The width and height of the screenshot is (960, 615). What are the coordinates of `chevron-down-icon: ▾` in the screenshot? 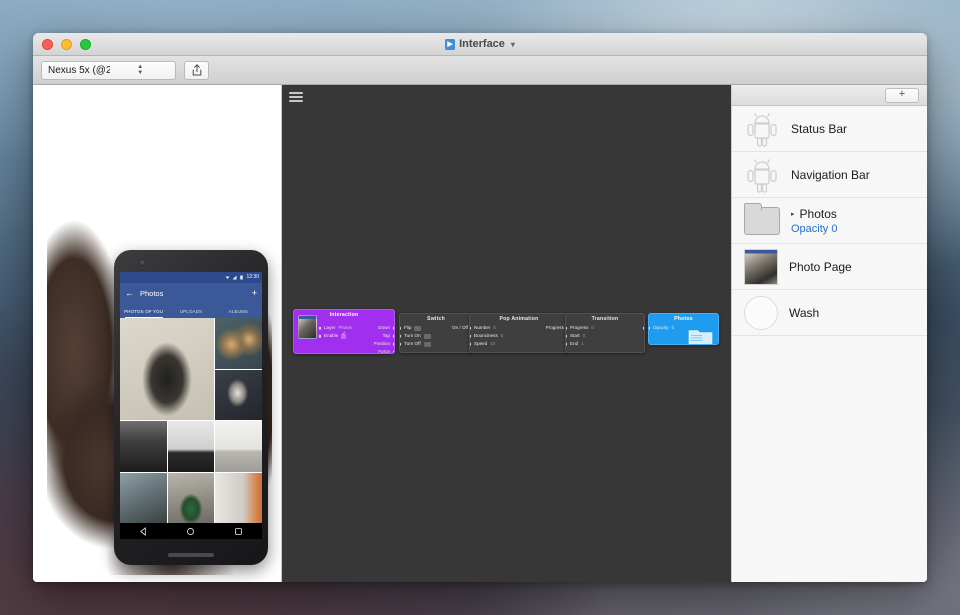 It's located at (513, 44).